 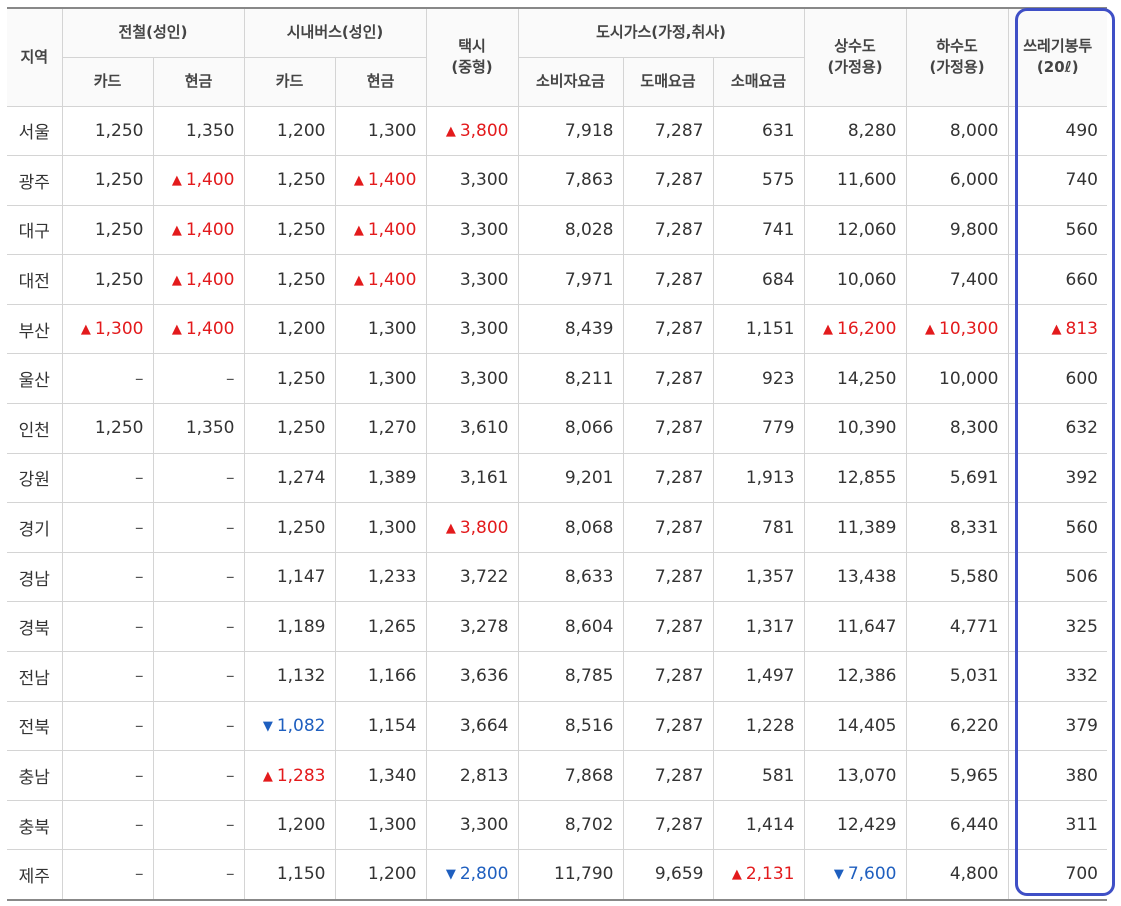 What do you see at coordinates (35, 180) in the screenshot?
I see `region-cell: 광주` at bounding box center [35, 180].